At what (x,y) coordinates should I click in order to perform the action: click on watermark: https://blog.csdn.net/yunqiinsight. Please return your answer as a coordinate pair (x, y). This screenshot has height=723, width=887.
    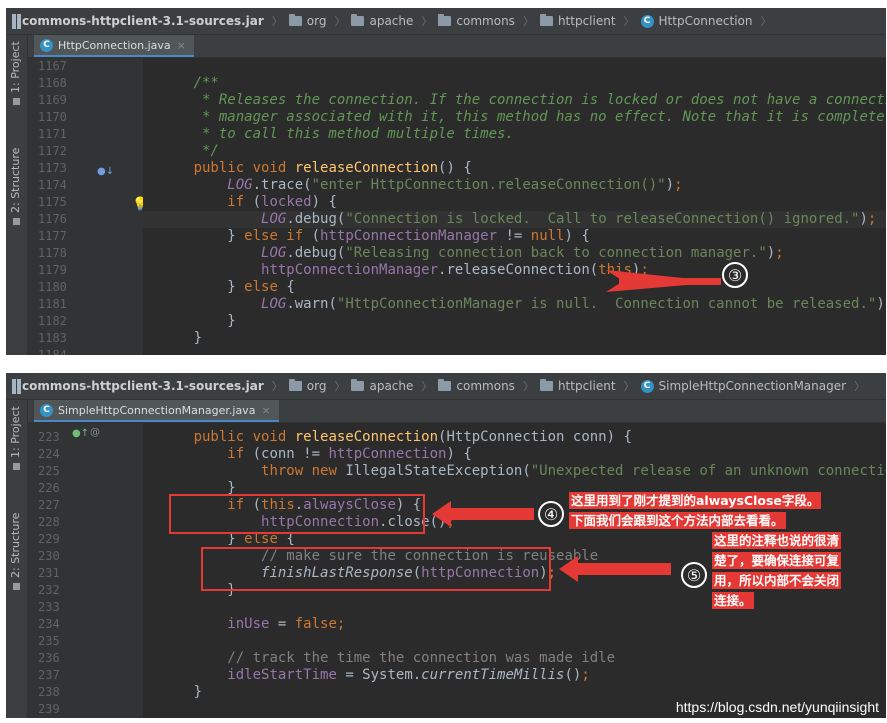
    Looking at the image, I should click on (777, 707).